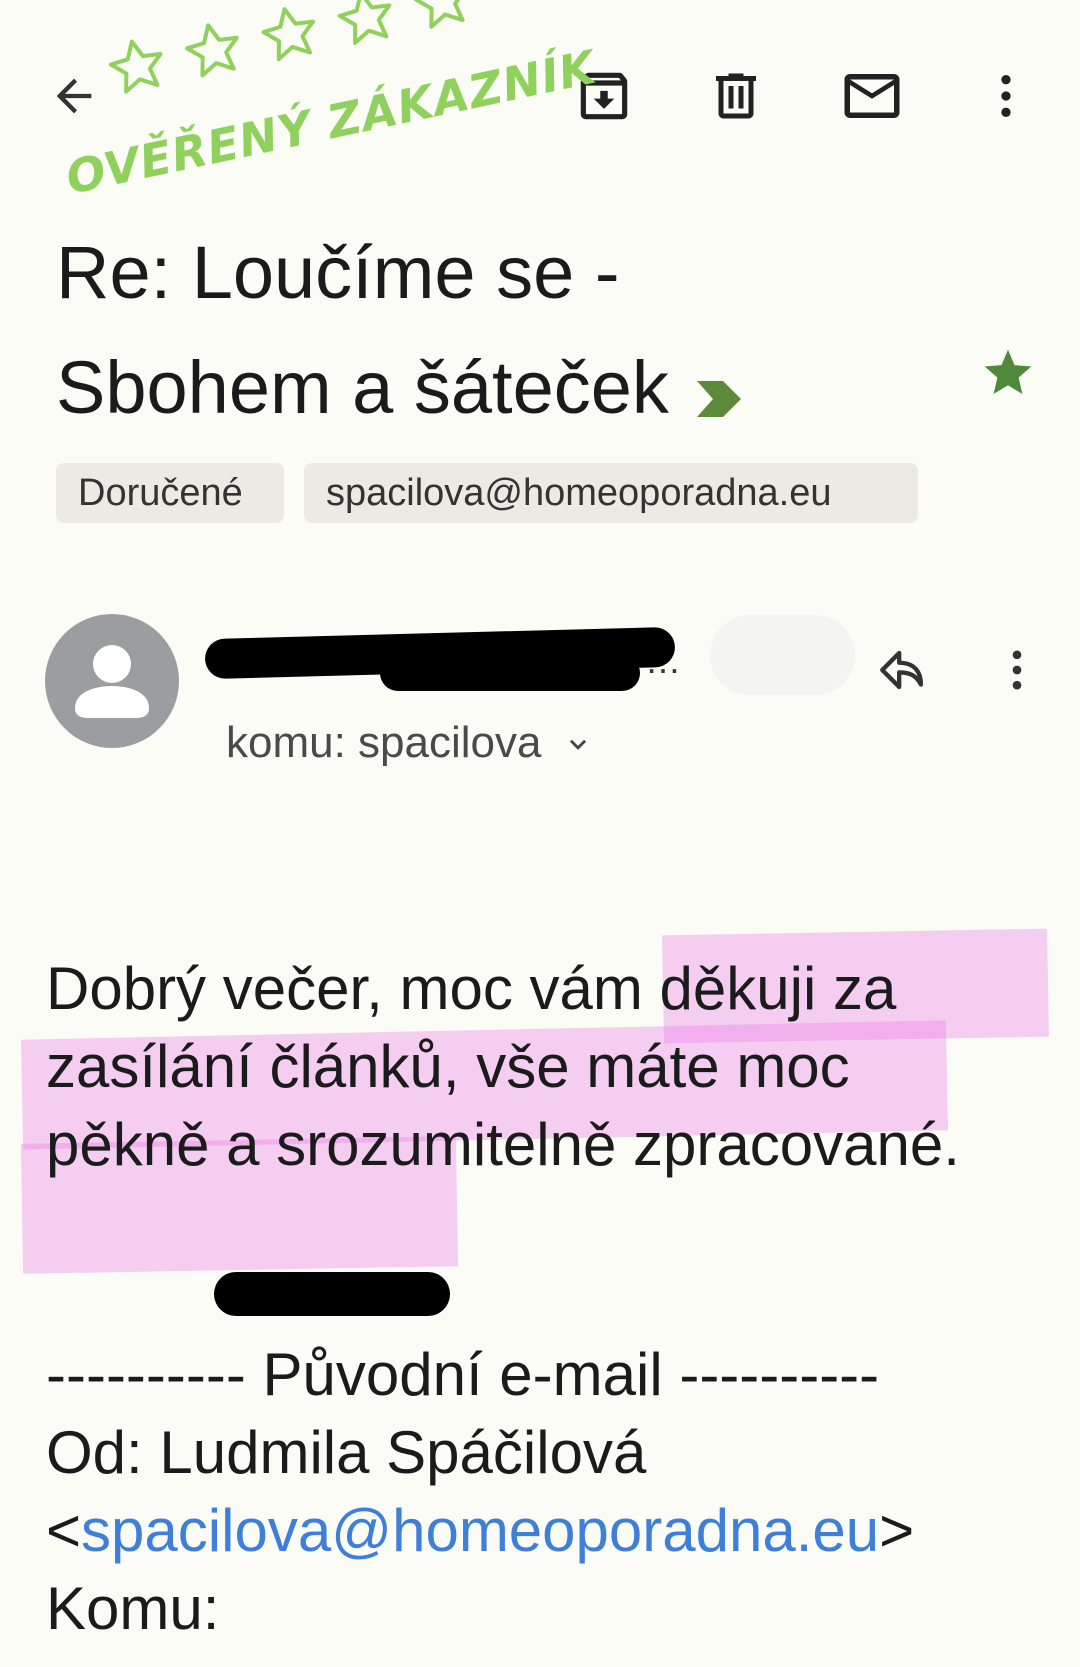  I want to click on label-chip-address: spacilova@homeoporadna.eu, so click(611, 493).